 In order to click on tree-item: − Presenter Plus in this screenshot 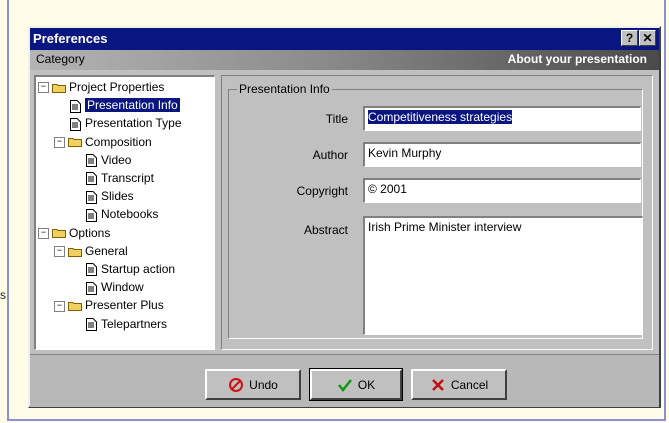, I will do `click(109, 305)`.